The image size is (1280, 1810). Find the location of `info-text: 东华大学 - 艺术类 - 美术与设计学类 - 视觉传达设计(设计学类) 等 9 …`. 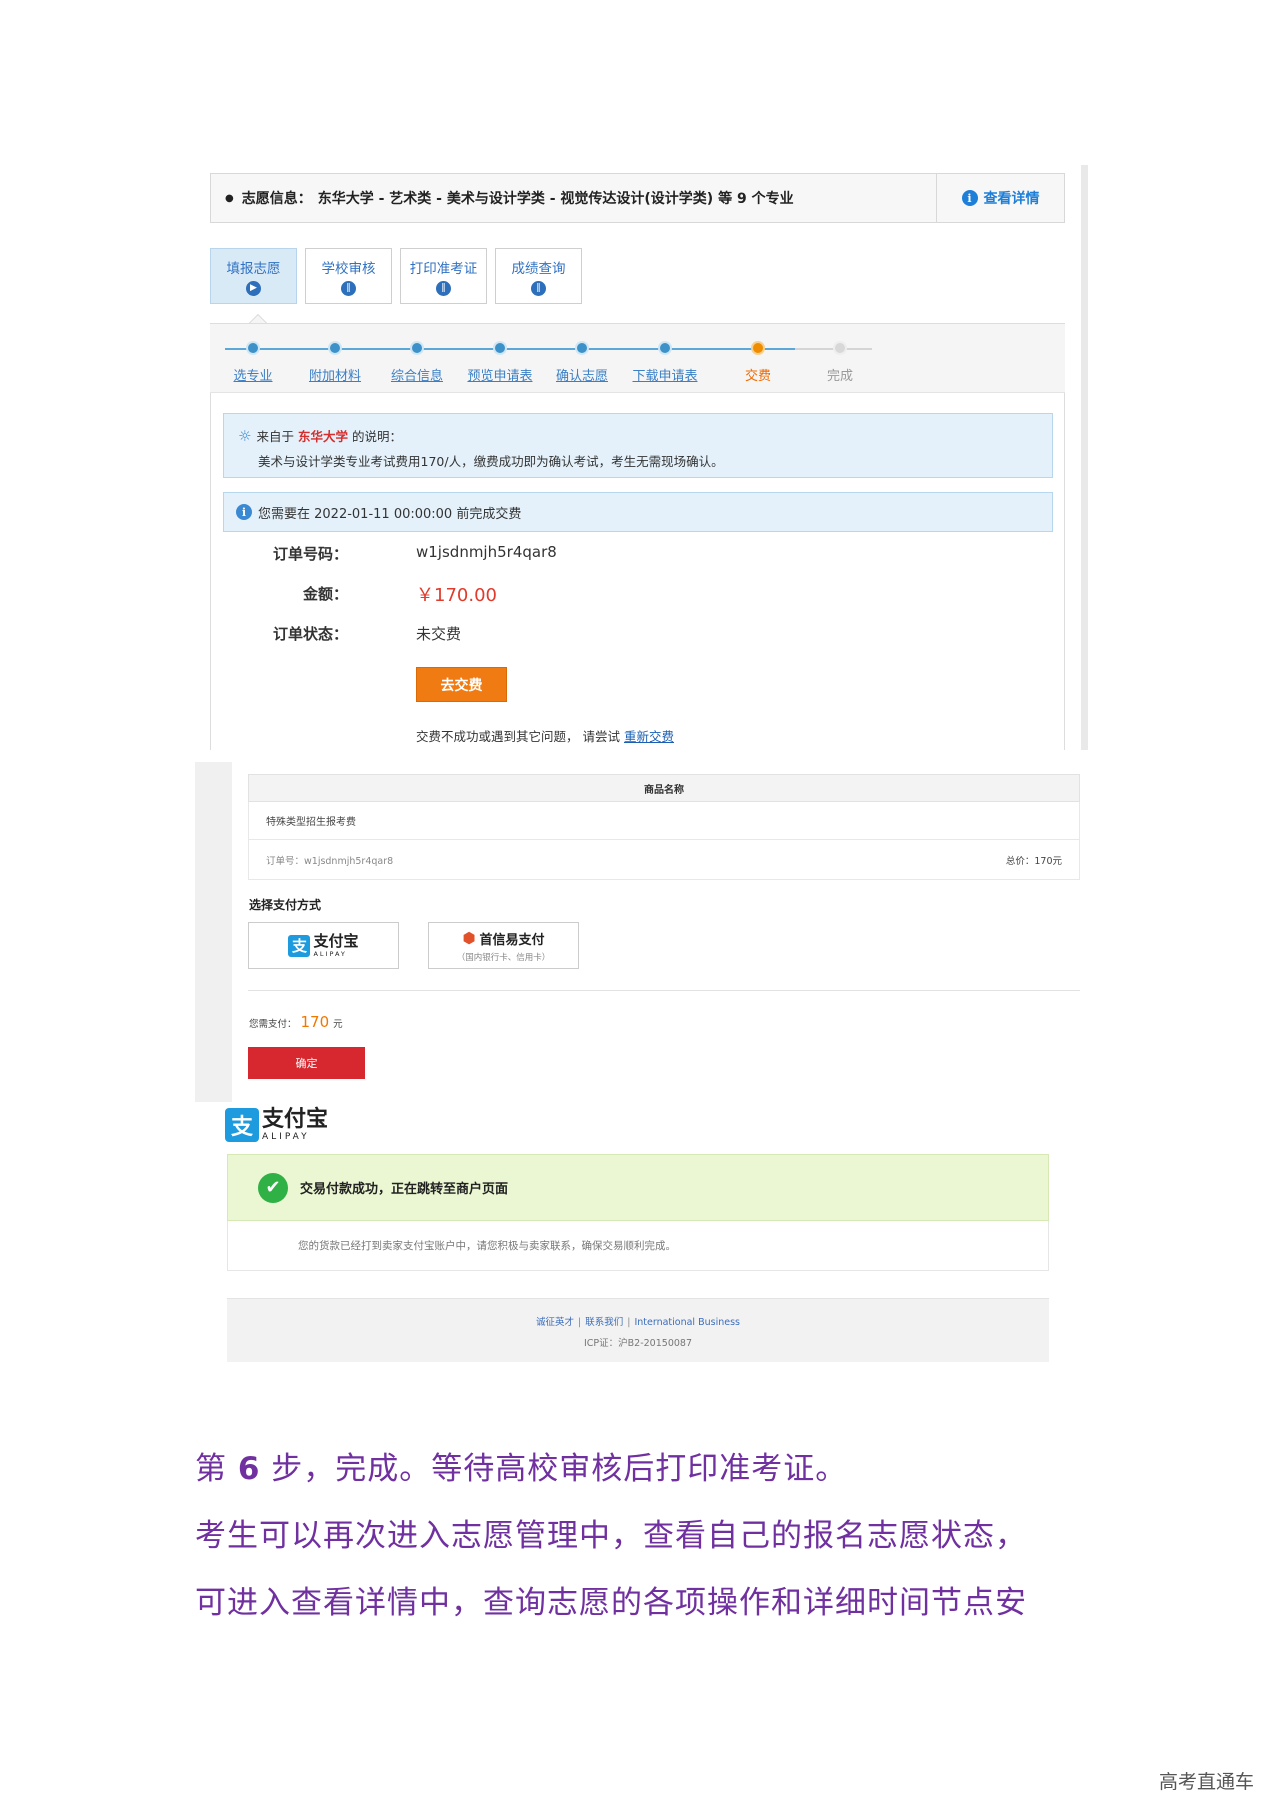

info-text: 东华大学 - 艺术类 - 美术与设计学类 - 视觉传达设计(设计学类) 等 9 … is located at coordinates (555, 199).